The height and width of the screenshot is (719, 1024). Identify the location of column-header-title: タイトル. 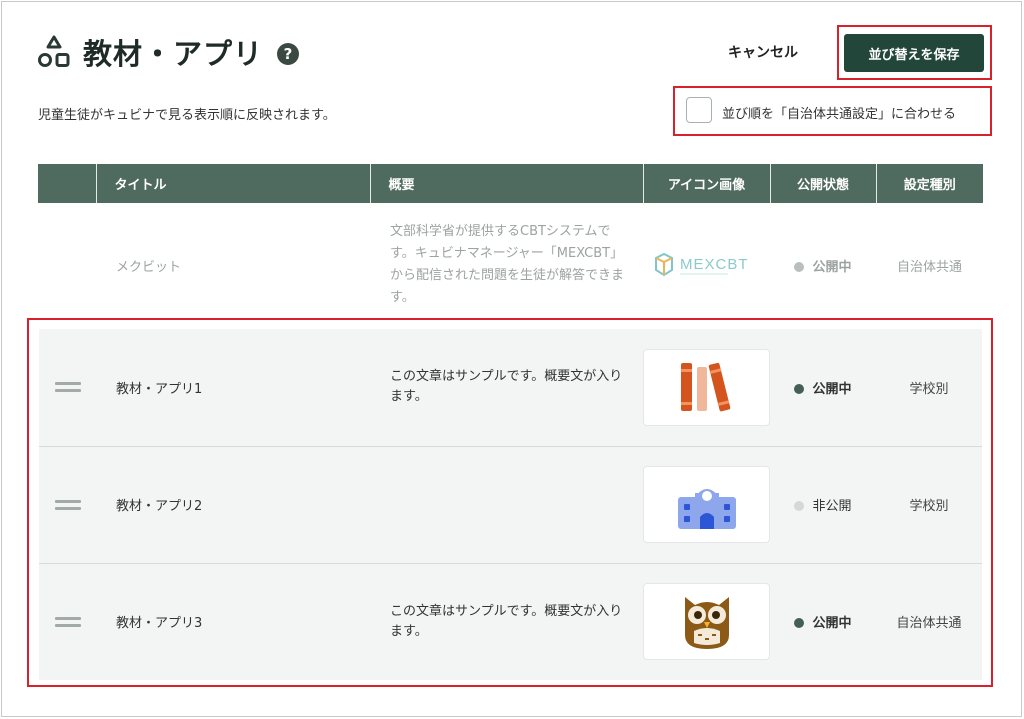
(233, 183).